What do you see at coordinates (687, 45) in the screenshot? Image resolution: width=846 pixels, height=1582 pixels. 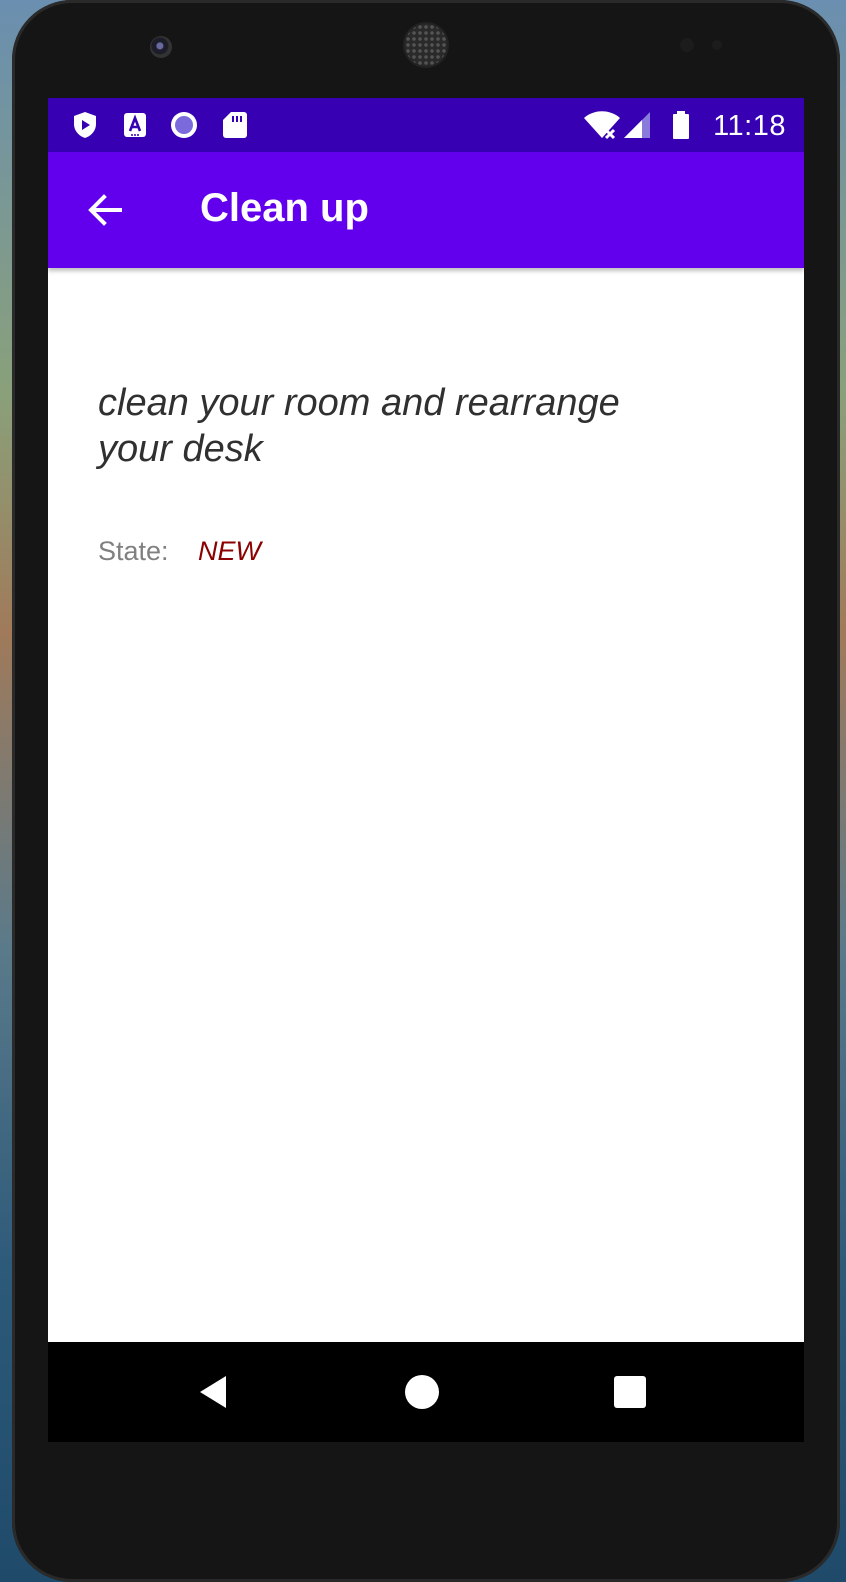 I see `proximity-sensor` at bounding box center [687, 45].